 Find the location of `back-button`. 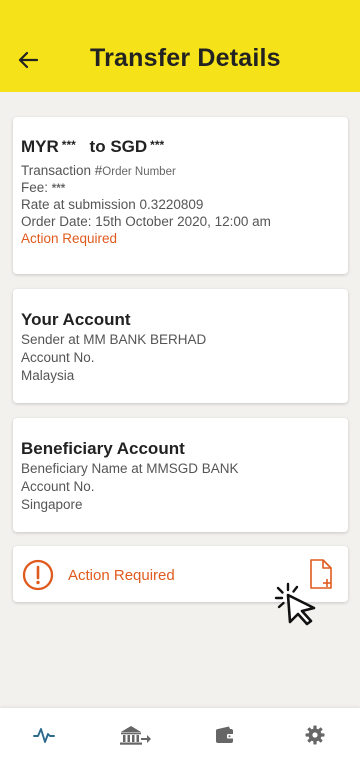

back-button is located at coordinates (28, 60).